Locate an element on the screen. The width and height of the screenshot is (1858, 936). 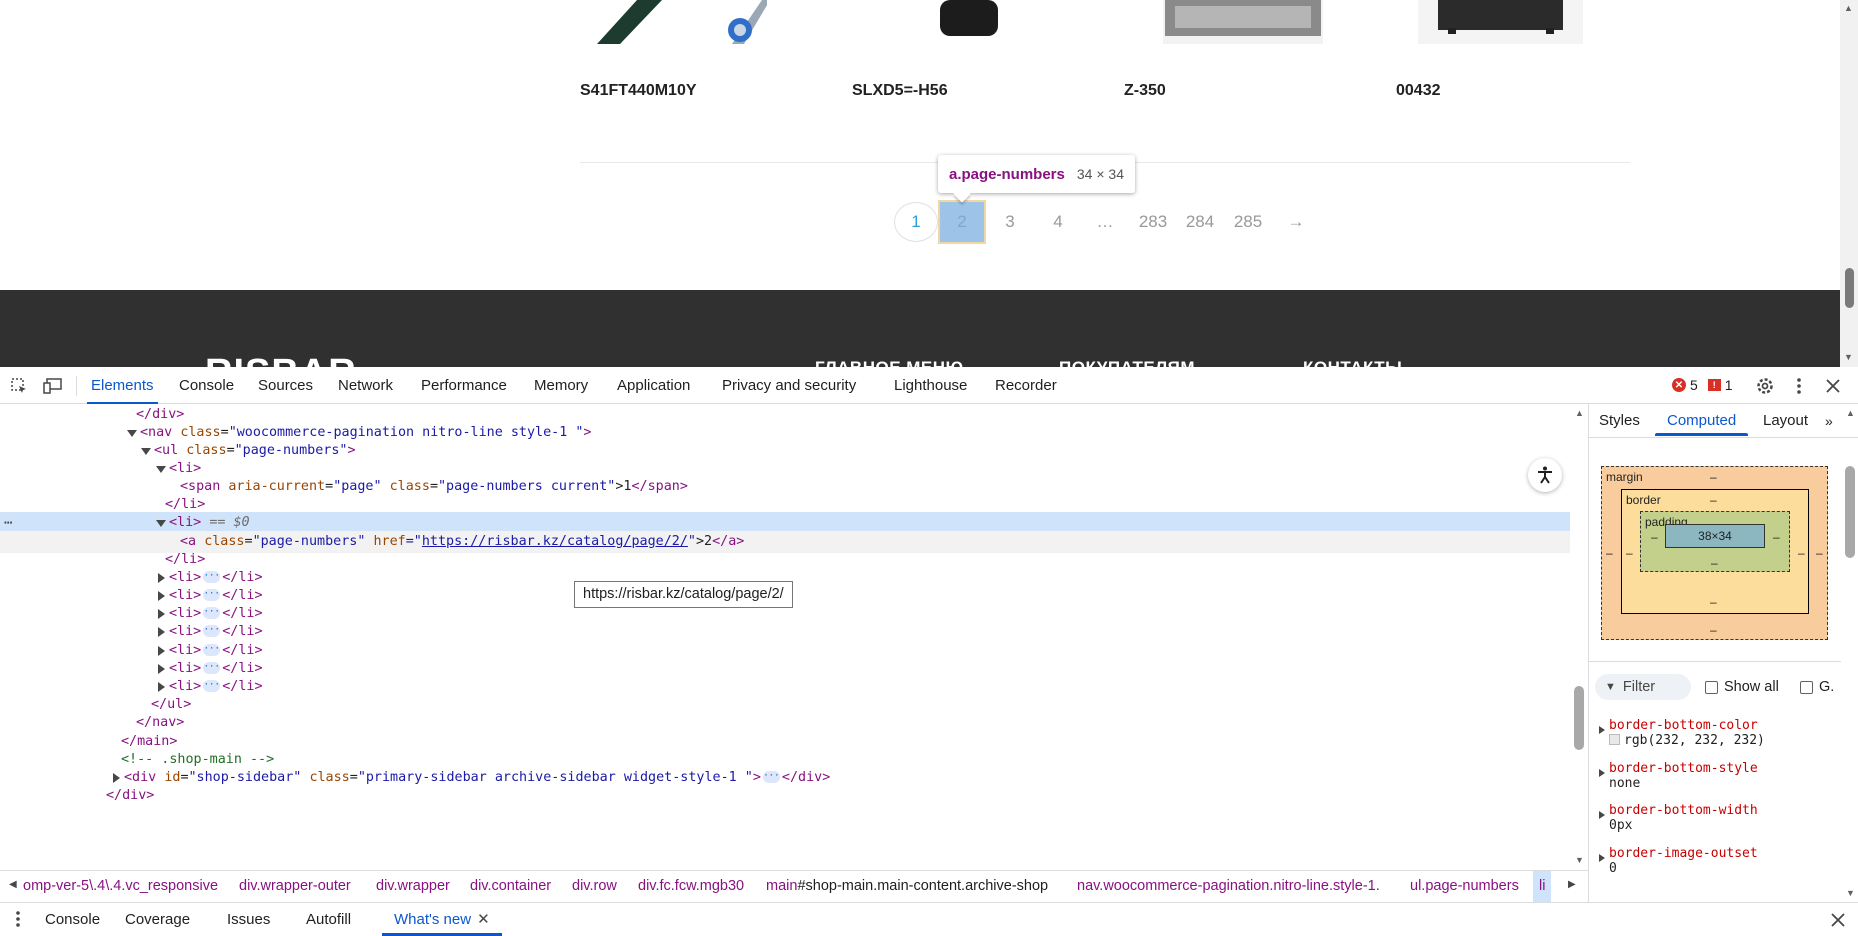
page-link-283: 283 is located at coordinates (1153, 222).